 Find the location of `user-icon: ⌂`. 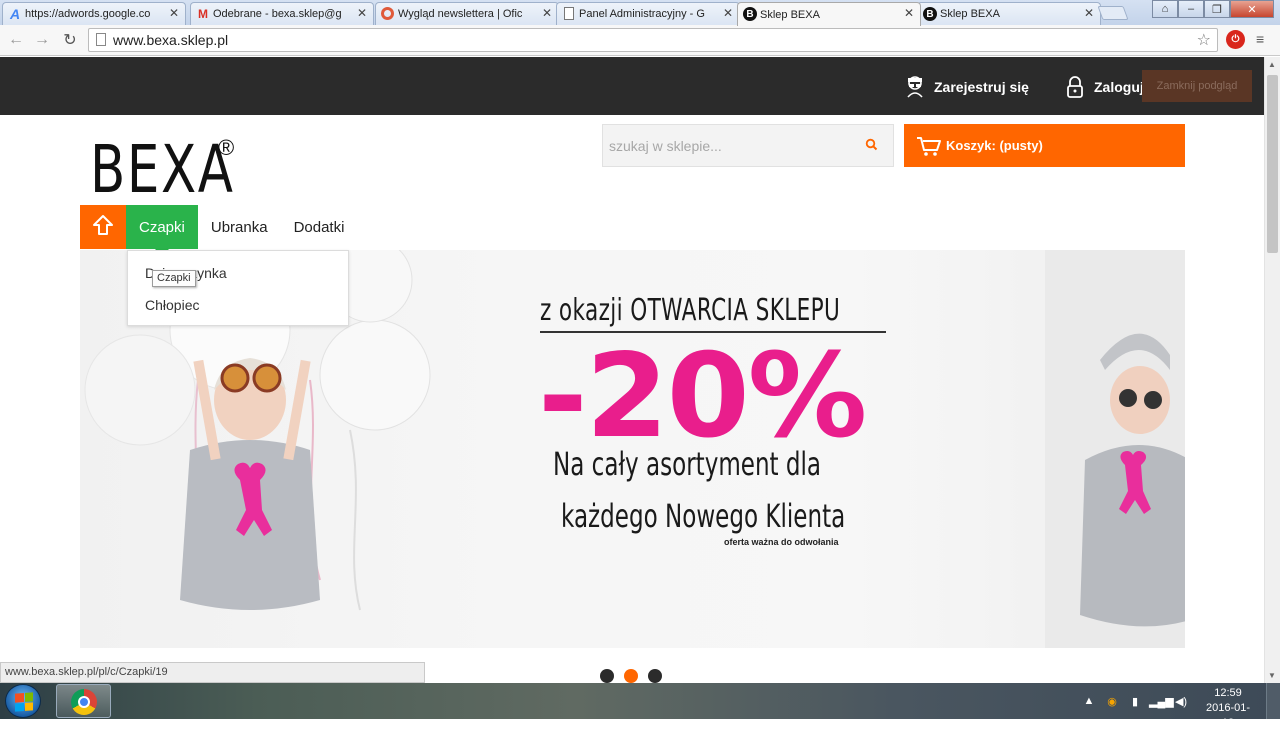

user-icon: ⌂ is located at coordinates (1165, 9).